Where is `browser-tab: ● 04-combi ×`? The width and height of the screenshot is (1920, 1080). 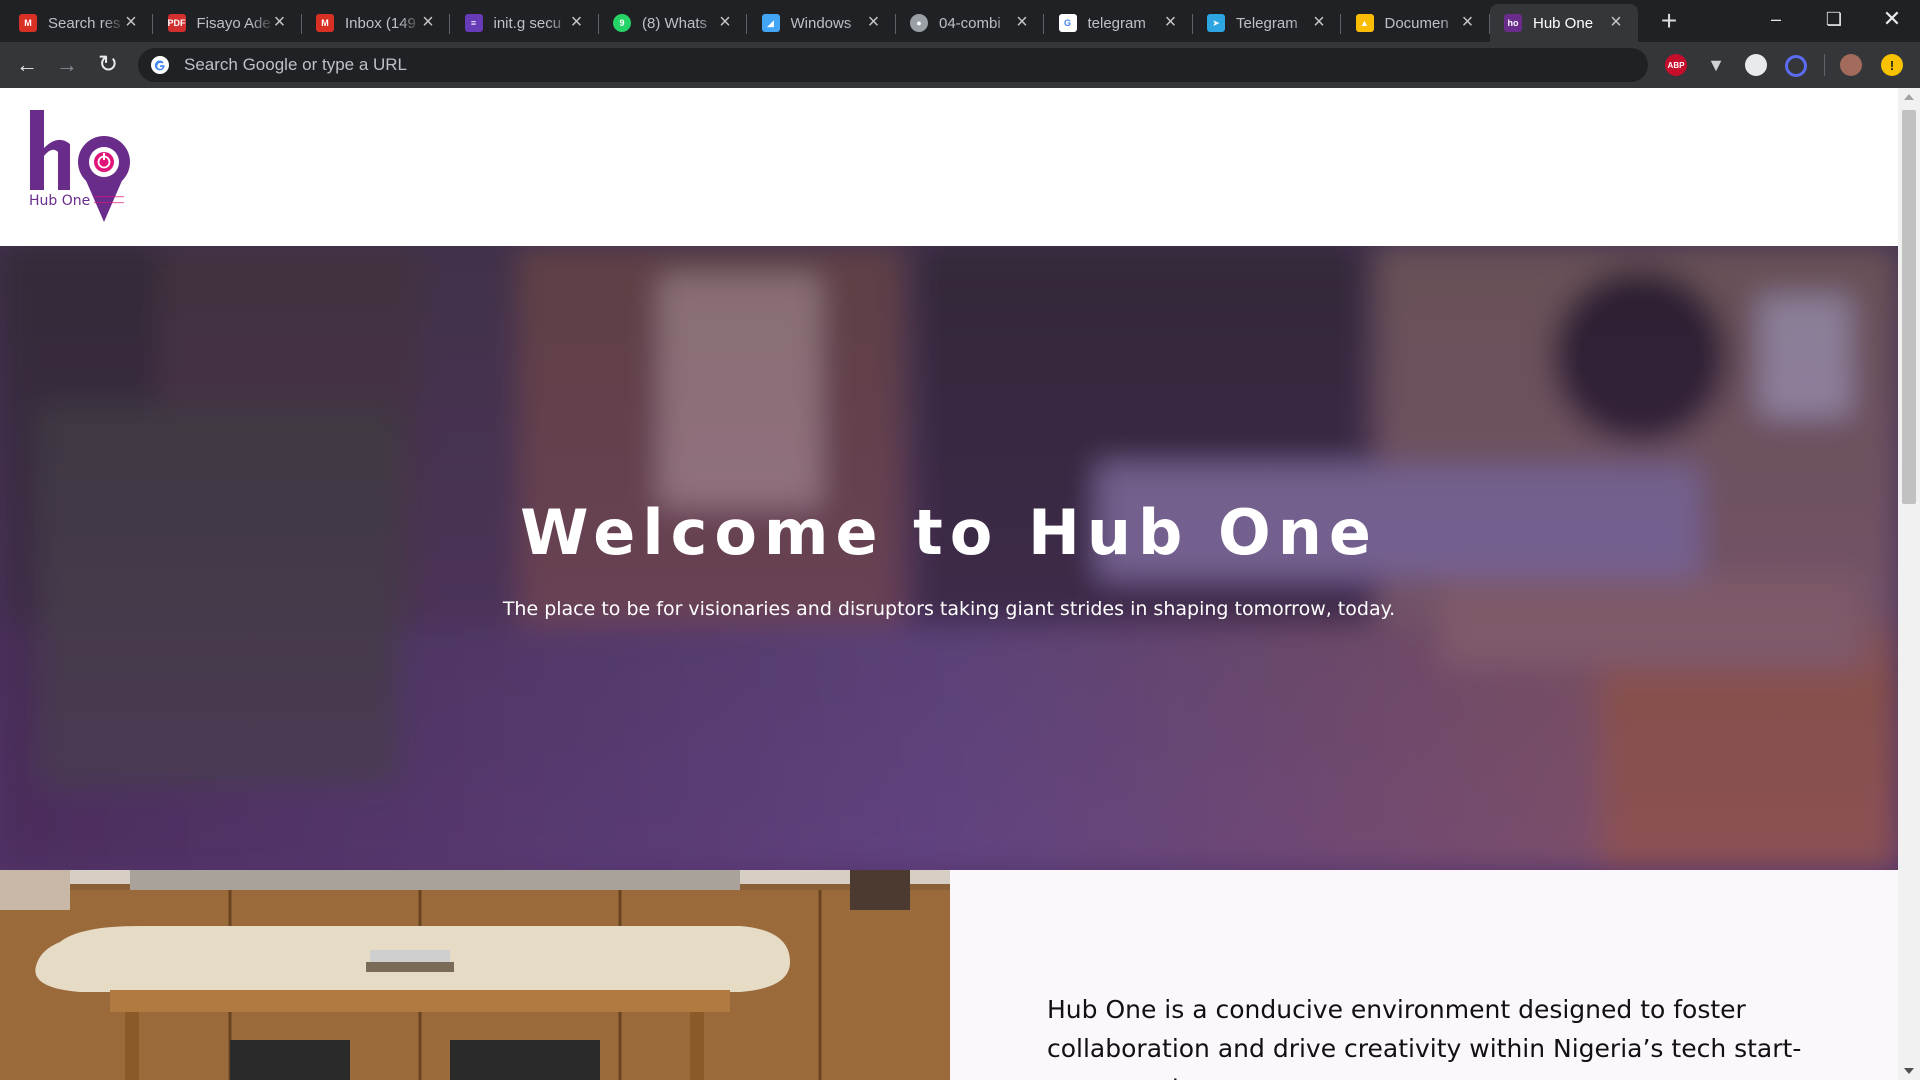 browser-tab: ● 04-combi × is located at coordinates (970, 23).